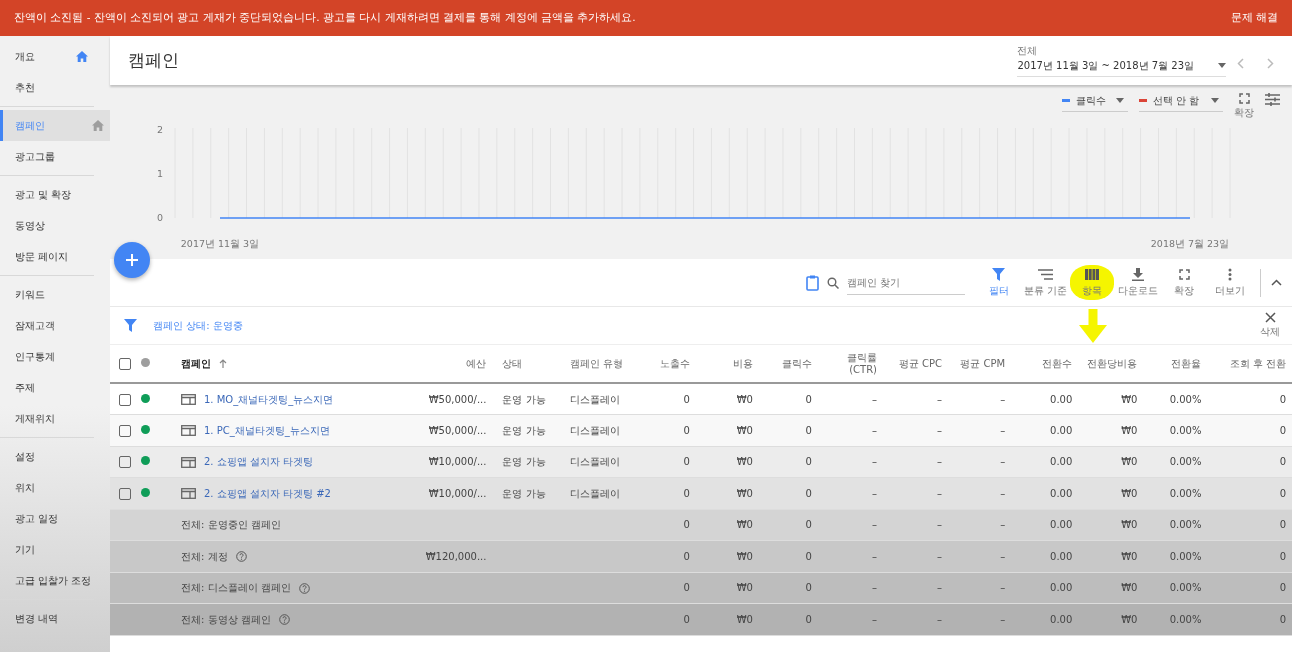 The image size is (1292, 652). What do you see at coordinates (524, 462) in the screenshot?
I see `table-cell: 운영 가능` at bounding box center [524, 462].